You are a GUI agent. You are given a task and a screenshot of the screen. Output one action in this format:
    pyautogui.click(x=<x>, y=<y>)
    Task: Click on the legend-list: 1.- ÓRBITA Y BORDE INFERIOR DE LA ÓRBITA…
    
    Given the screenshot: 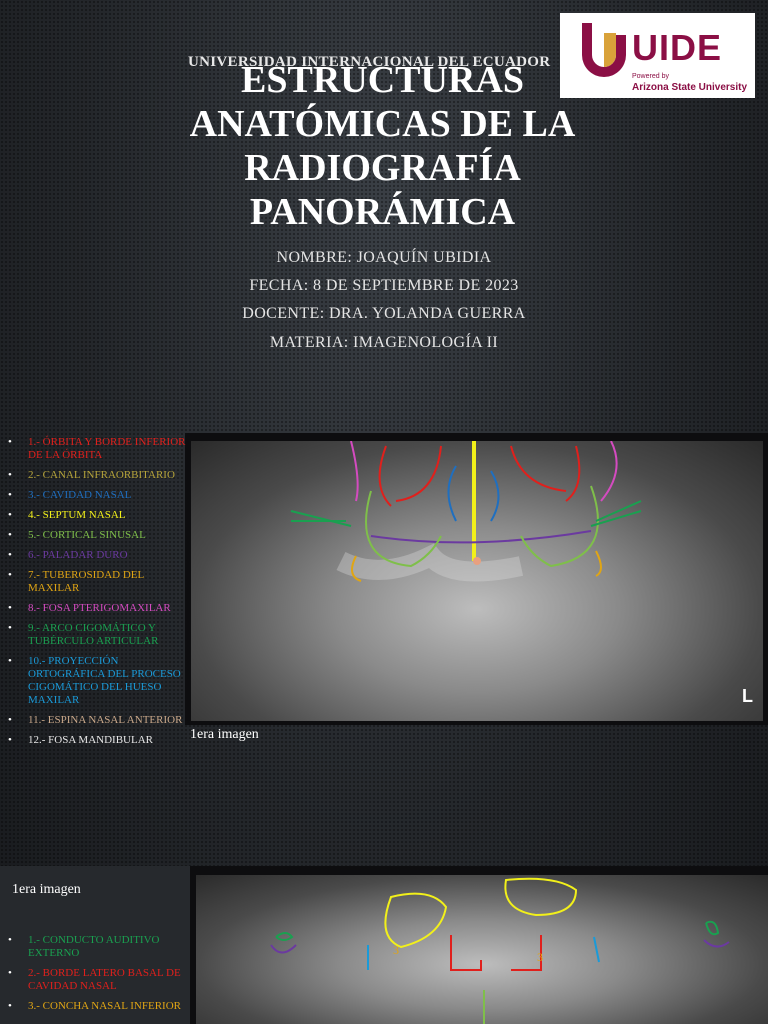 What is the action you would take?
    pyautogui.click(x=95, y=595)
    